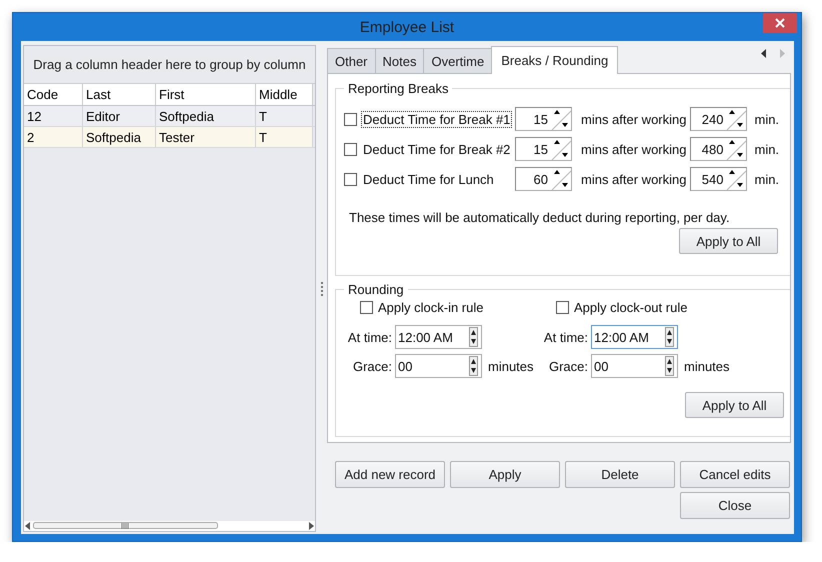 Image resolution: width=822 pixels, height=562 pixels. What do you see at coordinates (169, 526) in the screenshot?
I see `horizontal-scrollbar` at bounding box center [169, 526].